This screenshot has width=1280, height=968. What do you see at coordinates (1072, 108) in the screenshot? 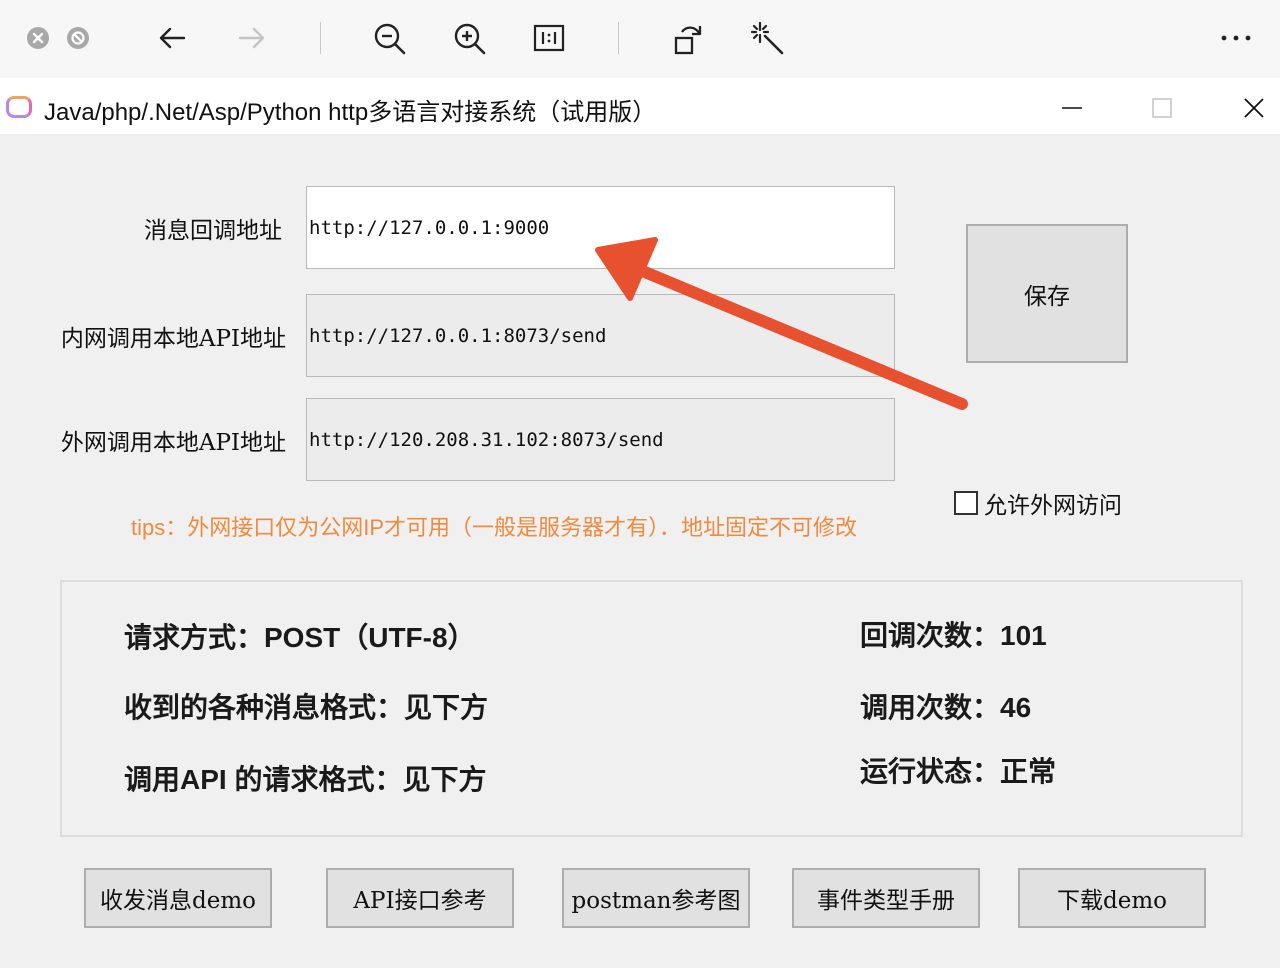
I see `minimize-icon` at bounding box center [1072, 108].